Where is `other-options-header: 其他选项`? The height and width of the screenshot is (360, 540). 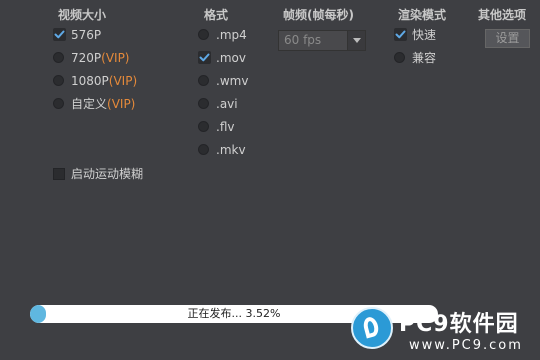
other-options-header: 其他选项 is located at coordinates (502, 15).